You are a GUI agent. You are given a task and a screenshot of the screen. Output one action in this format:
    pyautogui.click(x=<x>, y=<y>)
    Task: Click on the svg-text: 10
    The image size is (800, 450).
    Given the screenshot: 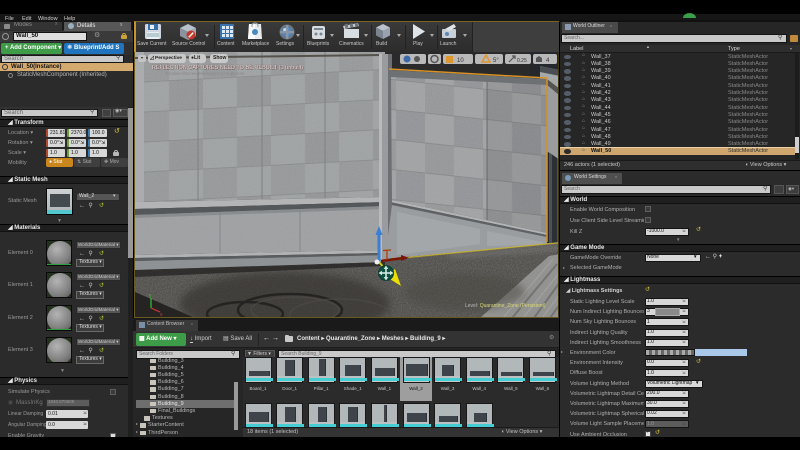 What is the action you would take?
    pyautogui.click(x=460, y=61)
    